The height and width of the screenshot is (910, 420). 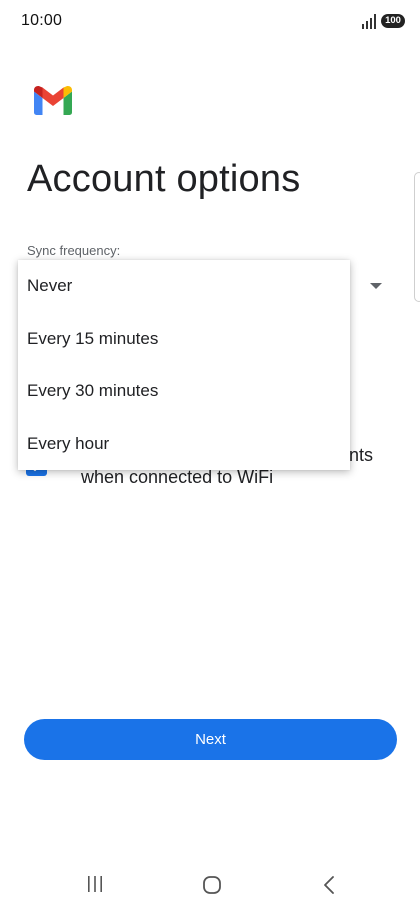 I want to click on sync-option-never: Never, so click(x=184, y=286).